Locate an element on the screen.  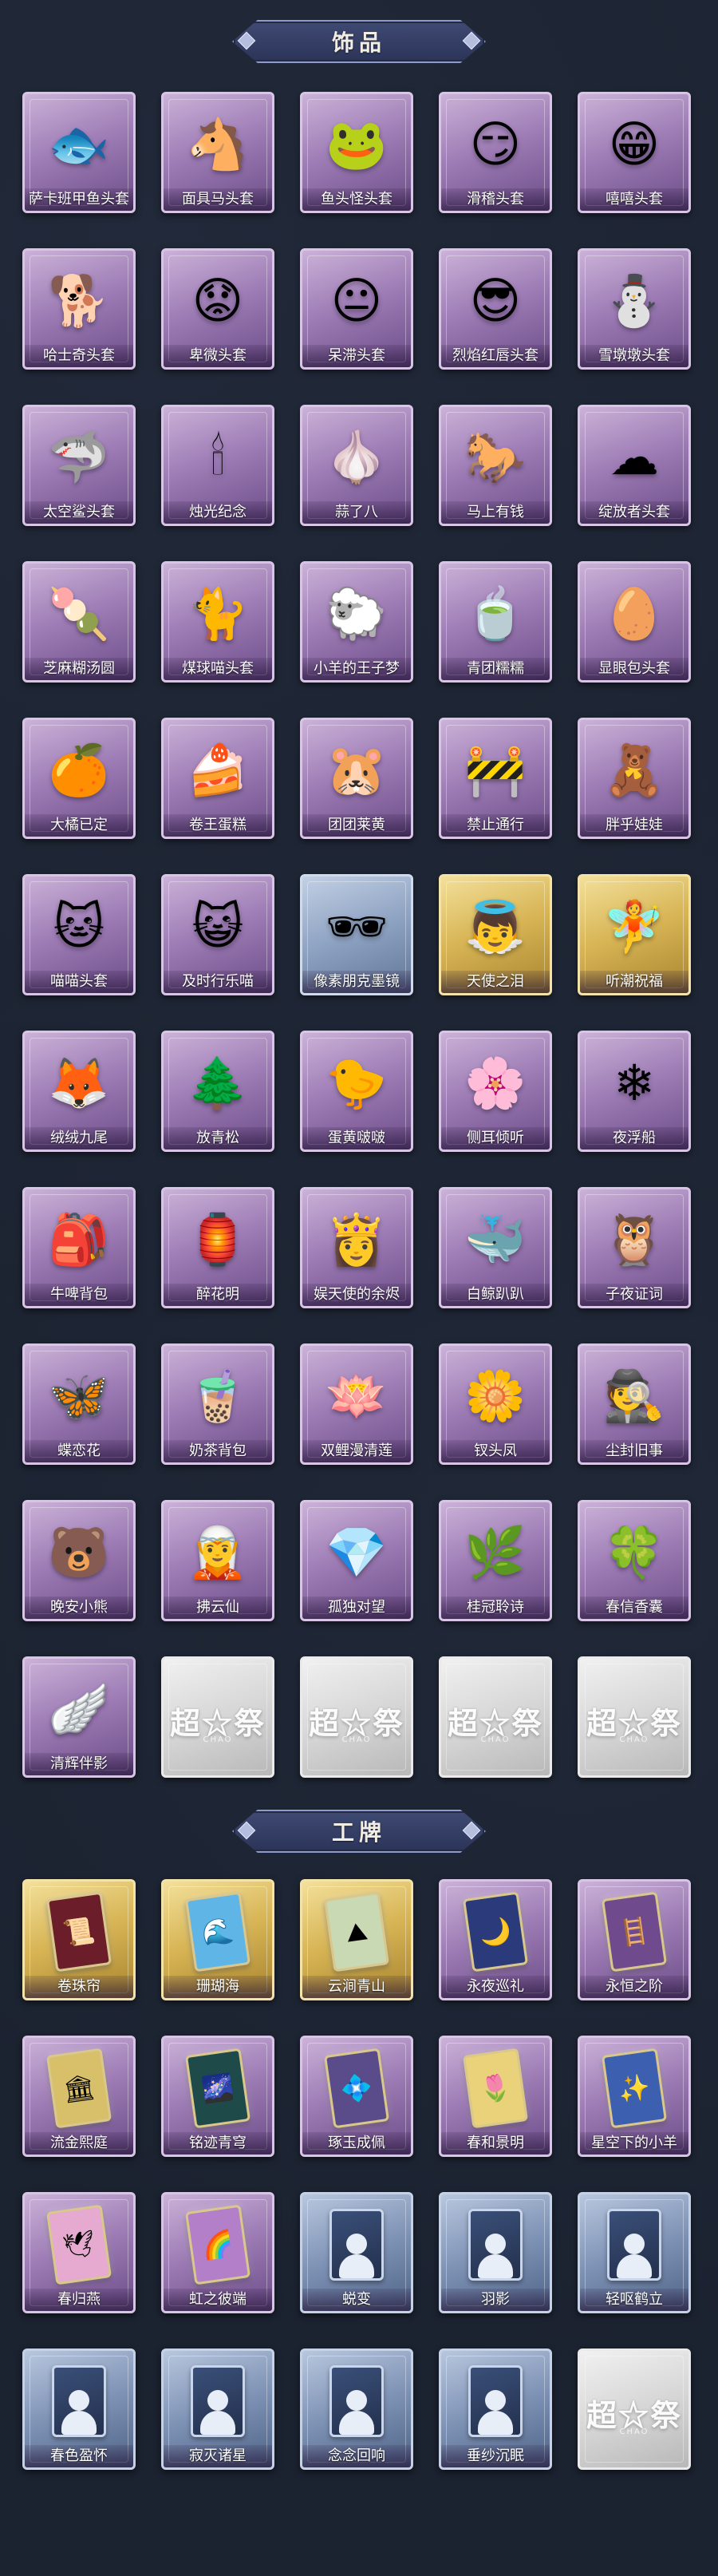
item-art-icon: ☁ is located at coordinates (634, 457).